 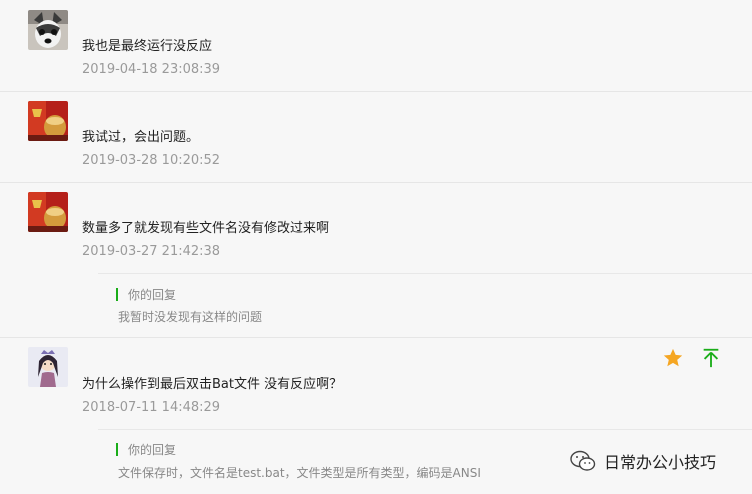 What do you see at coordinates (711, 358) in the screenshot?
I see `pin-to-top-icon` at bounding box center [711, 358].